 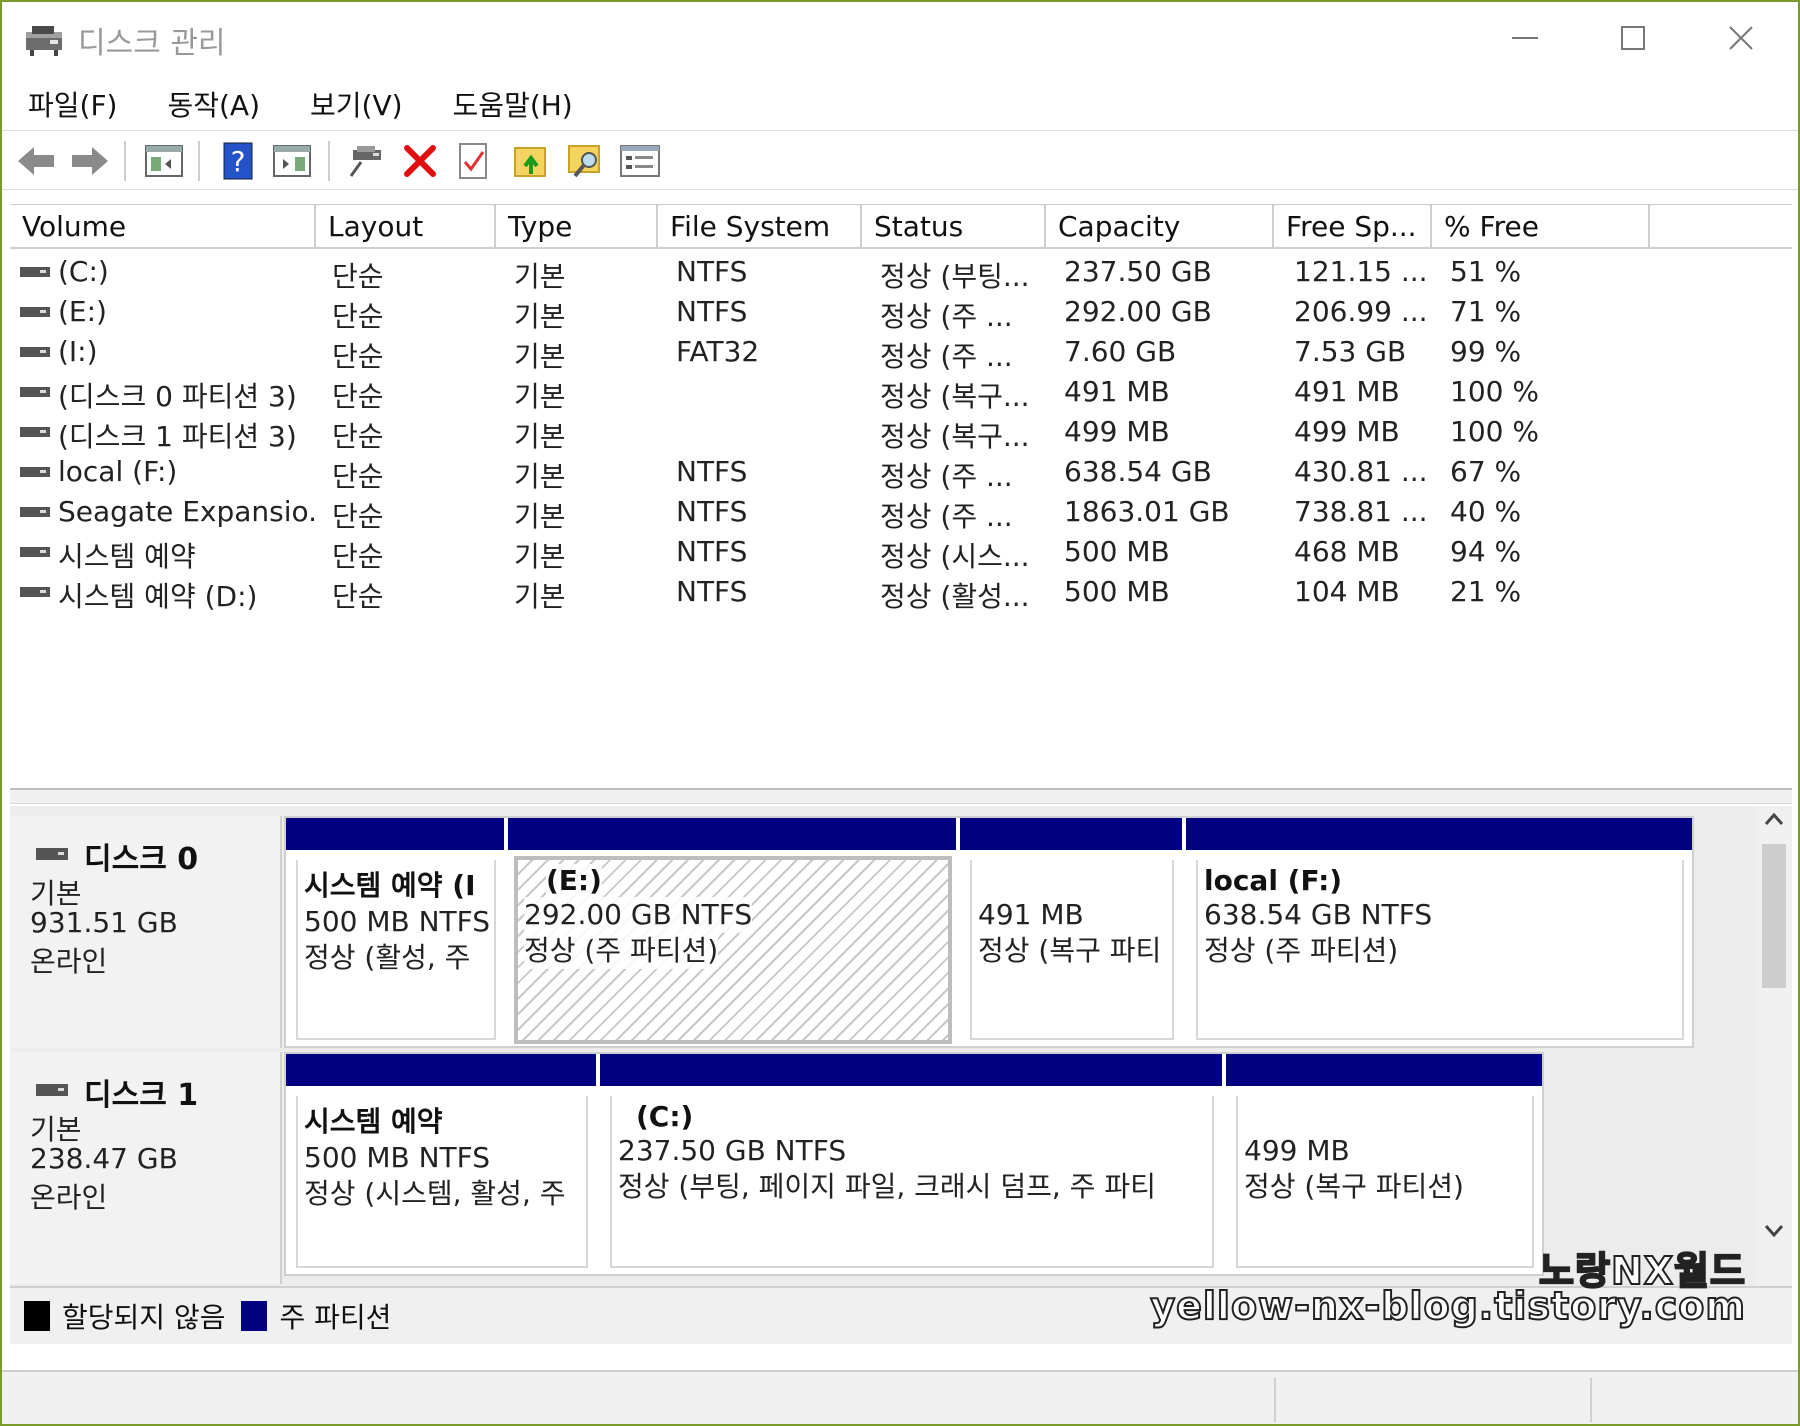 What do you see at coordinates (36, 161) in the screenshot?
I see `back-button` at bounding box center [36, 161].